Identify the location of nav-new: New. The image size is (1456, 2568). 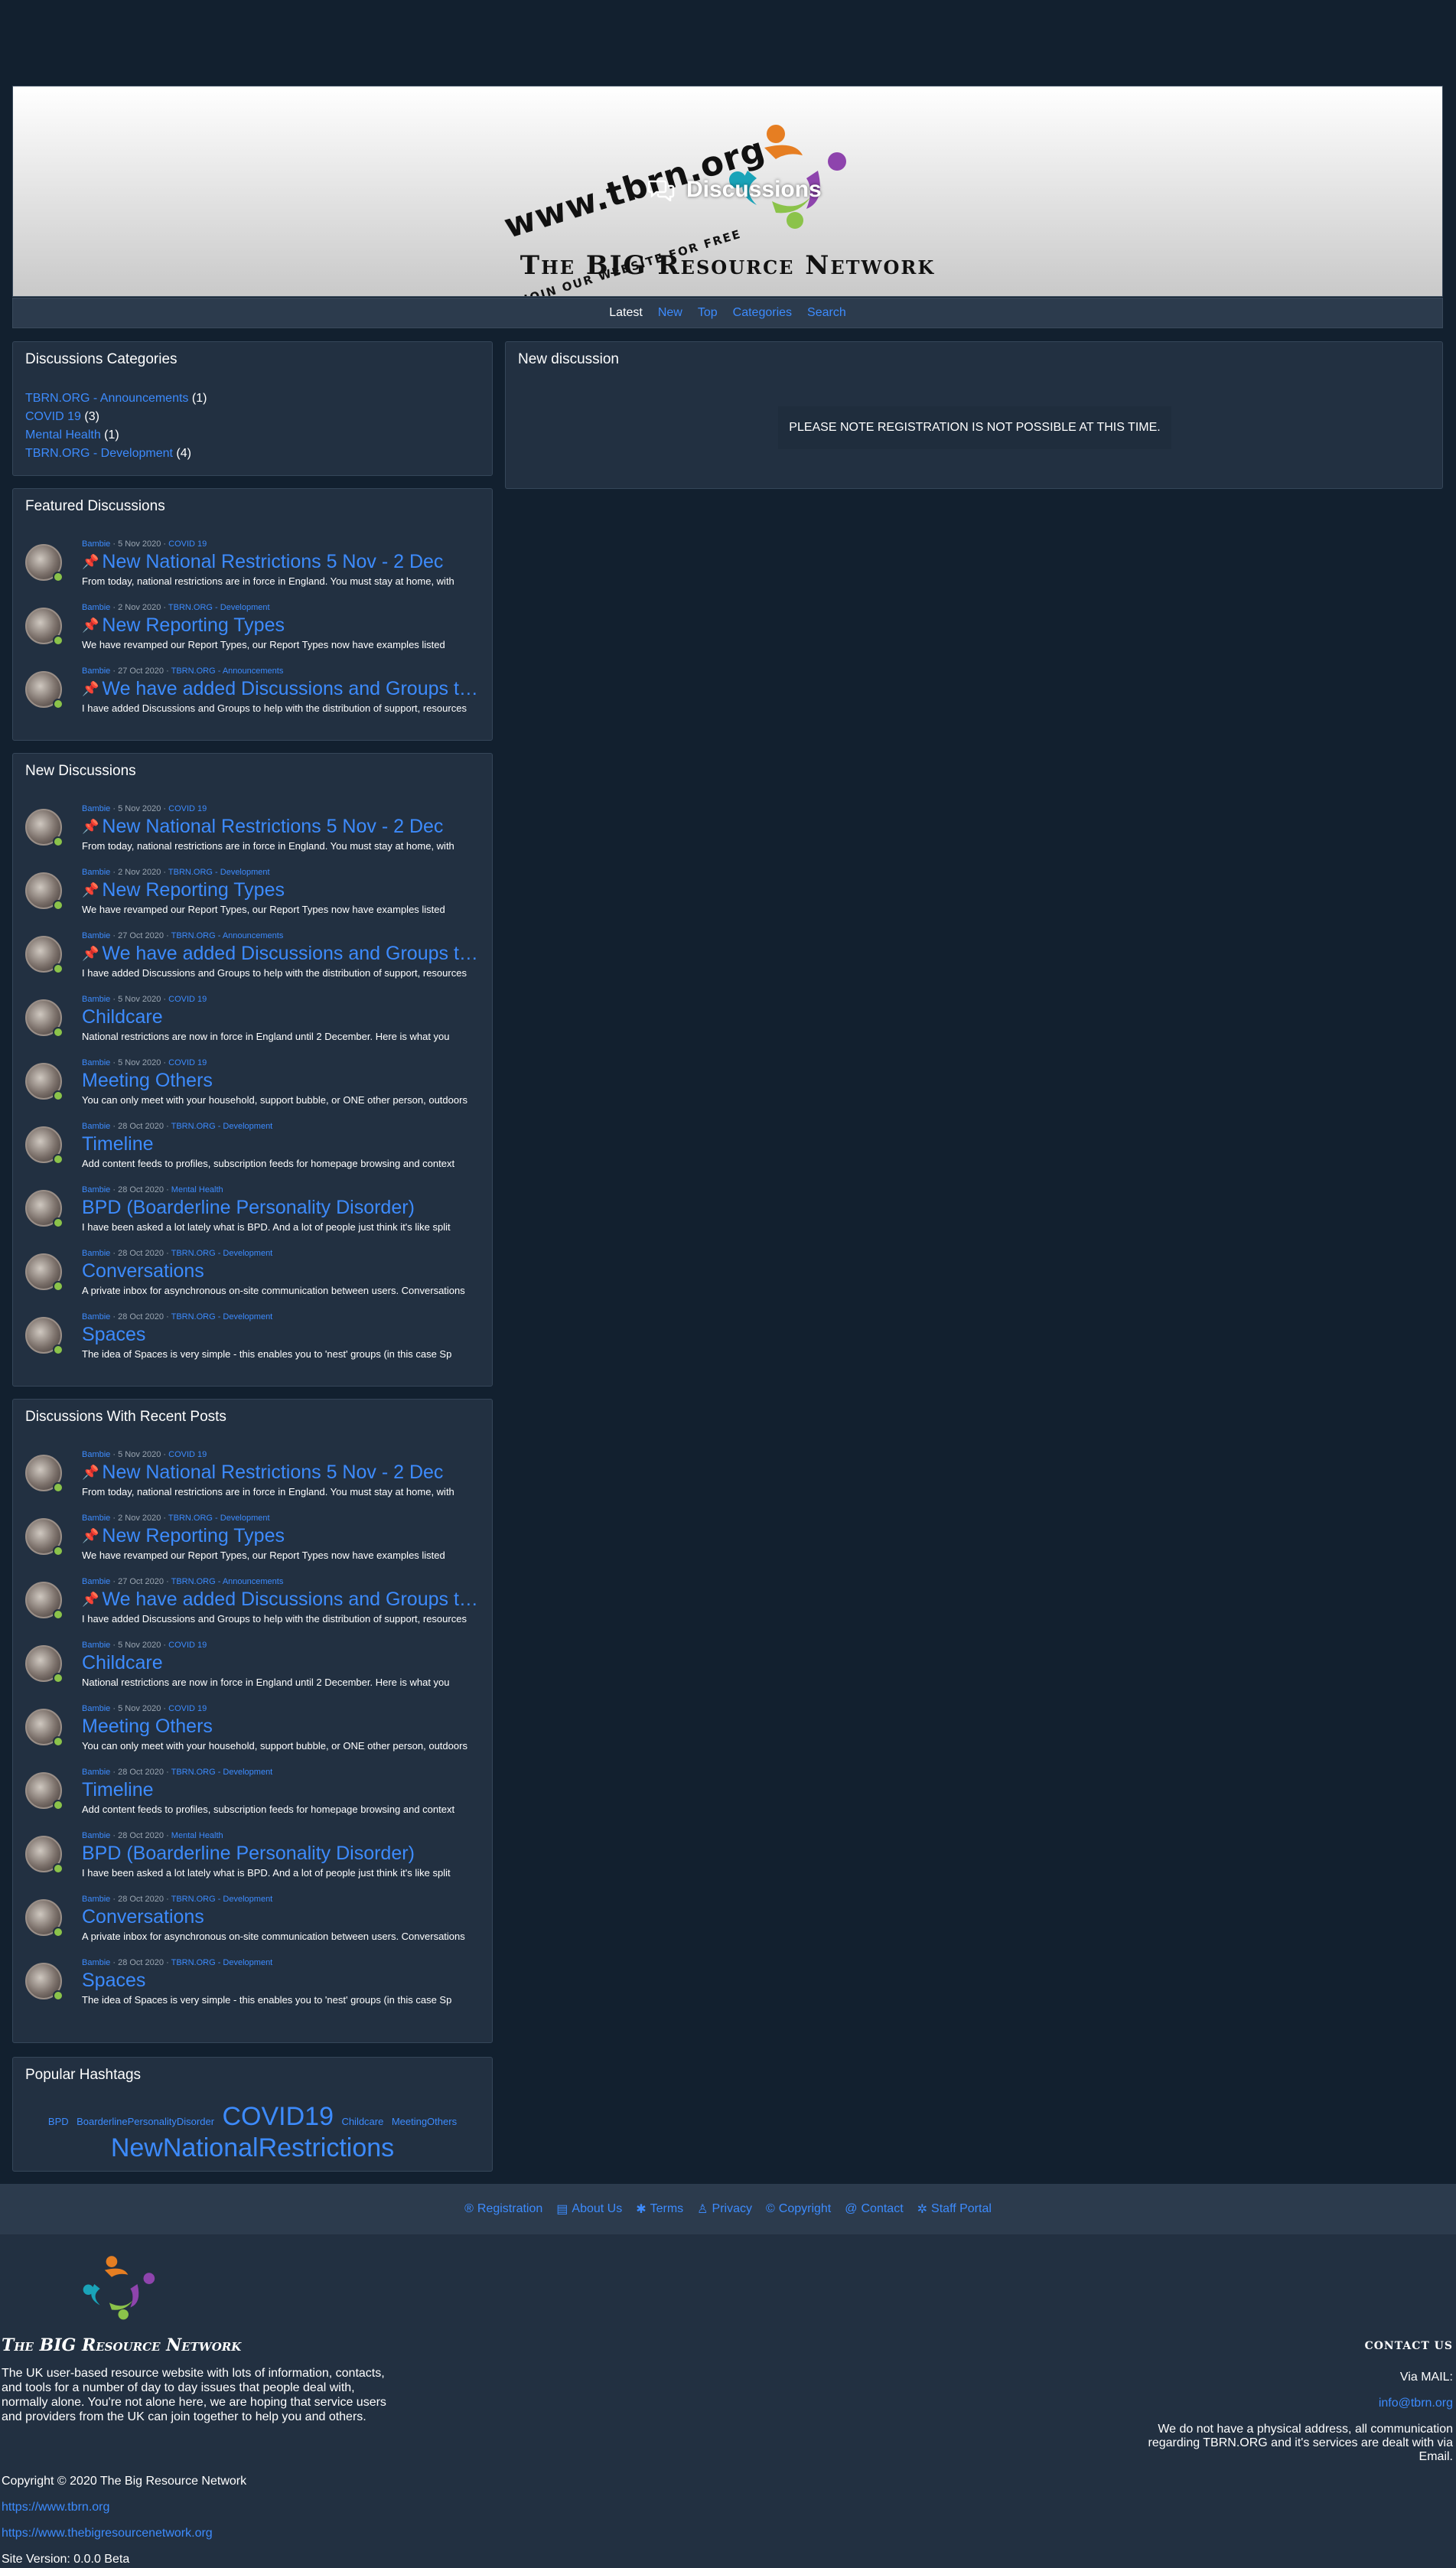
(670, 313).